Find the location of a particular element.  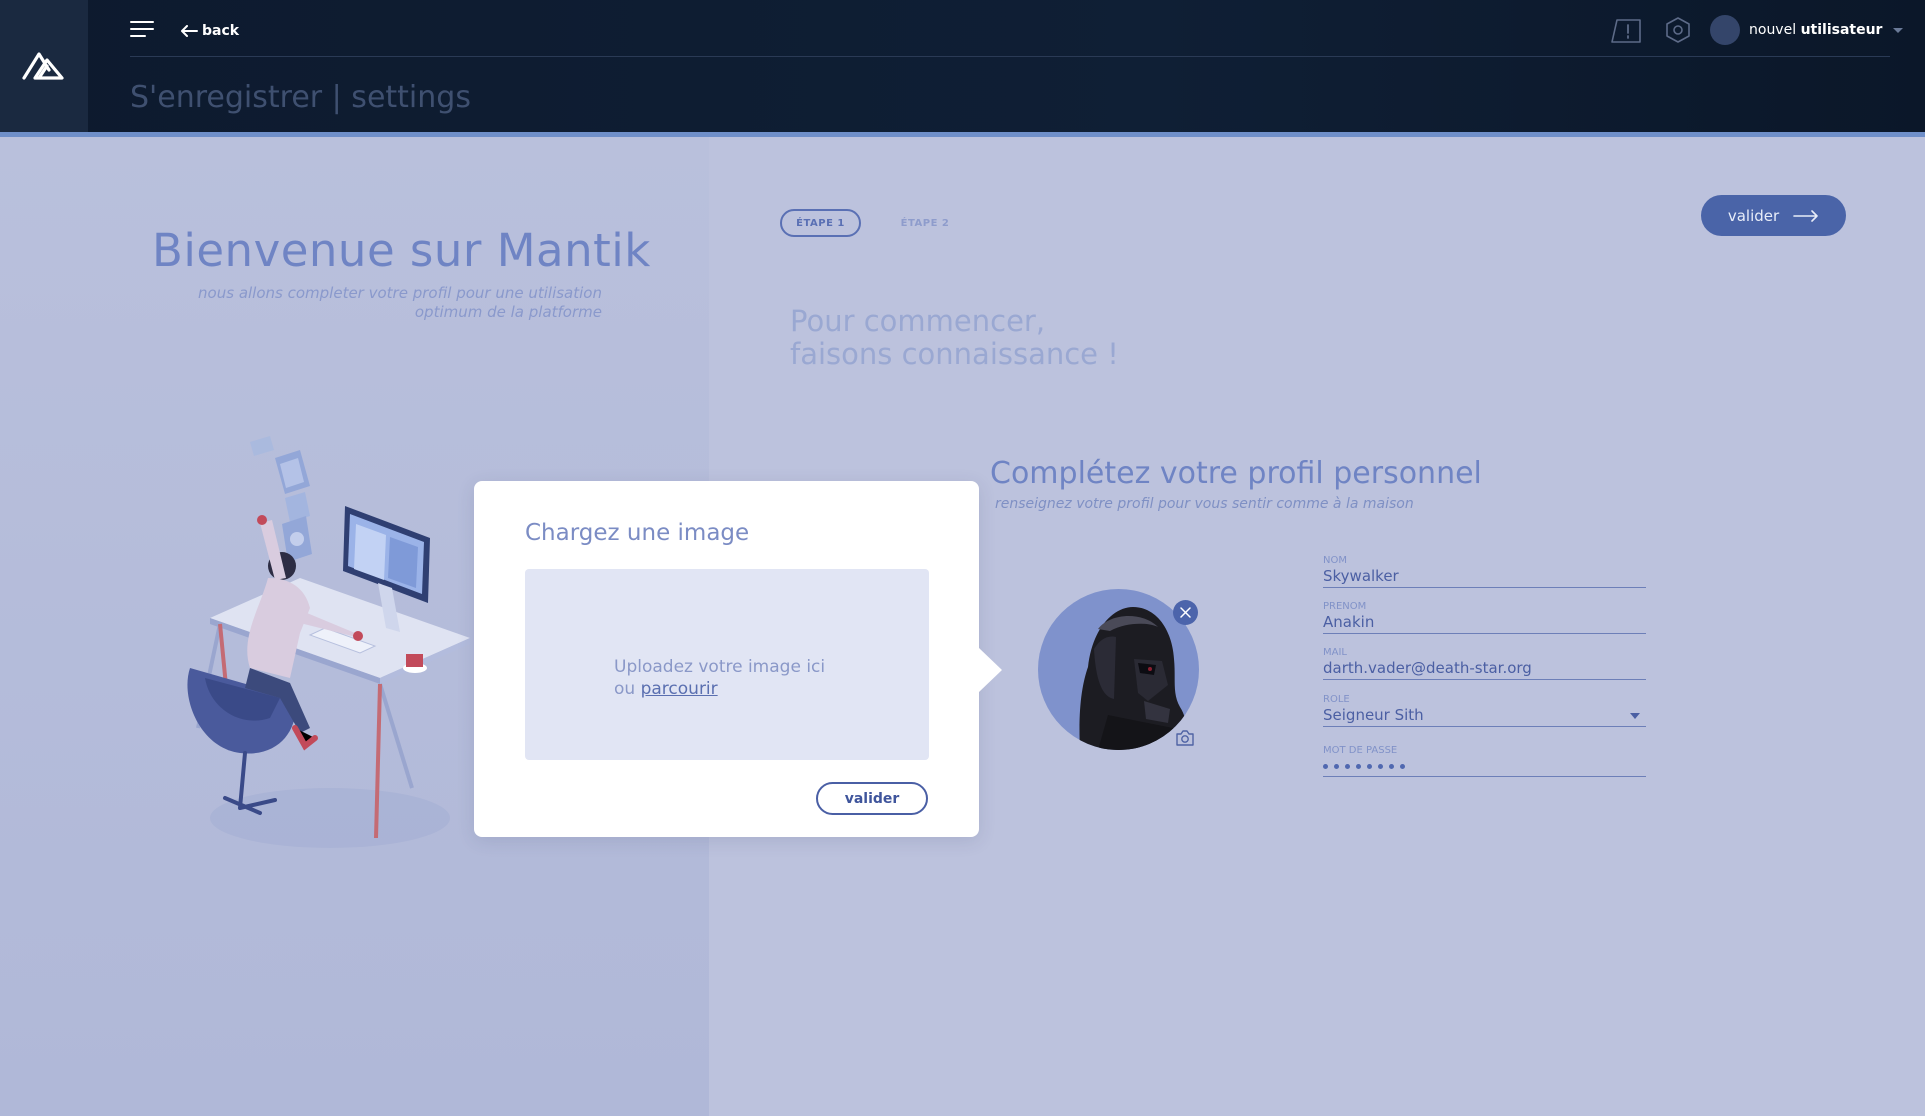

role-select: ROLE Seigneur Sith is located at coordinates (1484, 710).